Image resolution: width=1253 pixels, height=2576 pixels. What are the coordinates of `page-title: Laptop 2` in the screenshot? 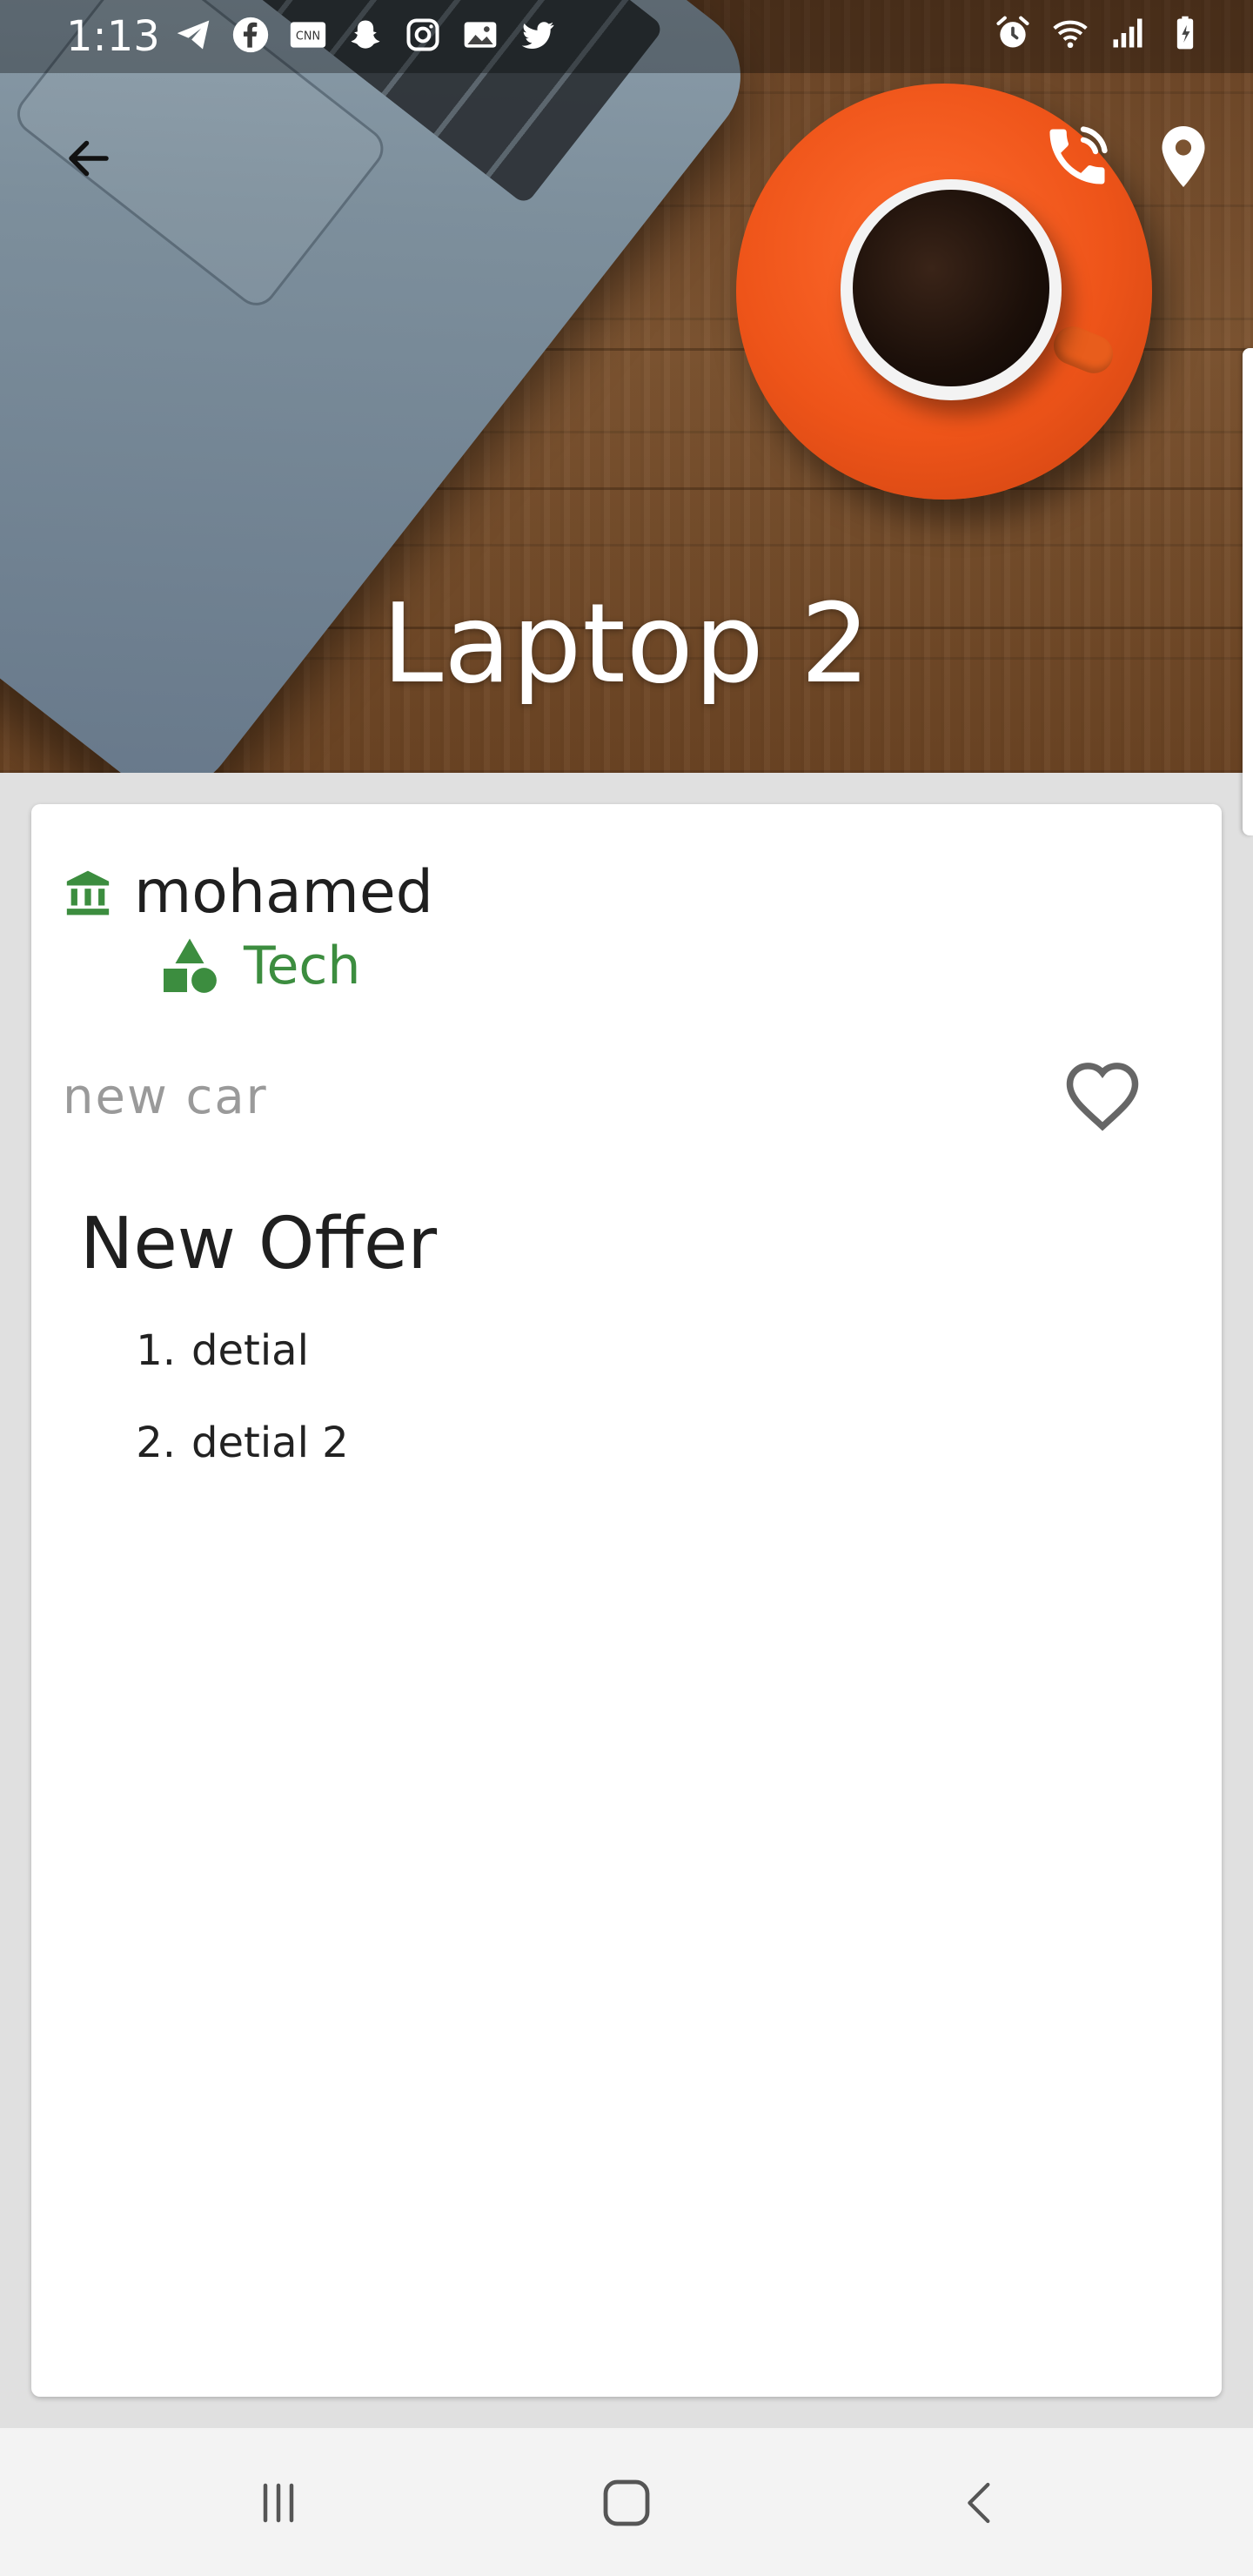 It's located at (626, 644).